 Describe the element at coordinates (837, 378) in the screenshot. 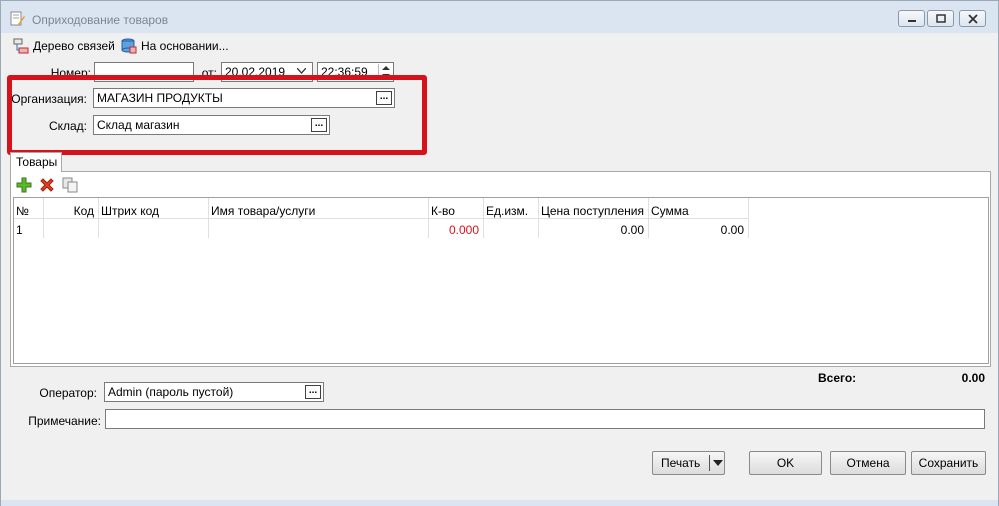

I see `total-label: Всего:` at that location.